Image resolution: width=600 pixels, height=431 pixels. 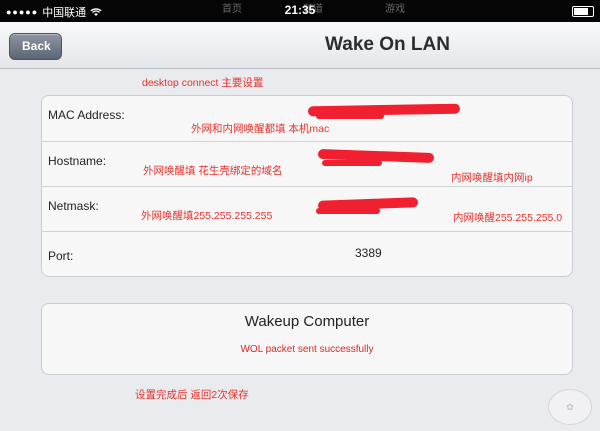 I want to click on wakeup-computer-label: Wakeup Computer, so click(x=307, y=321).